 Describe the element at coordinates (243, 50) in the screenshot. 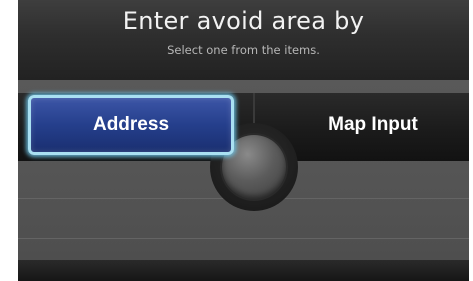

I see `page-subtitle: Select one from the items.` at that location.